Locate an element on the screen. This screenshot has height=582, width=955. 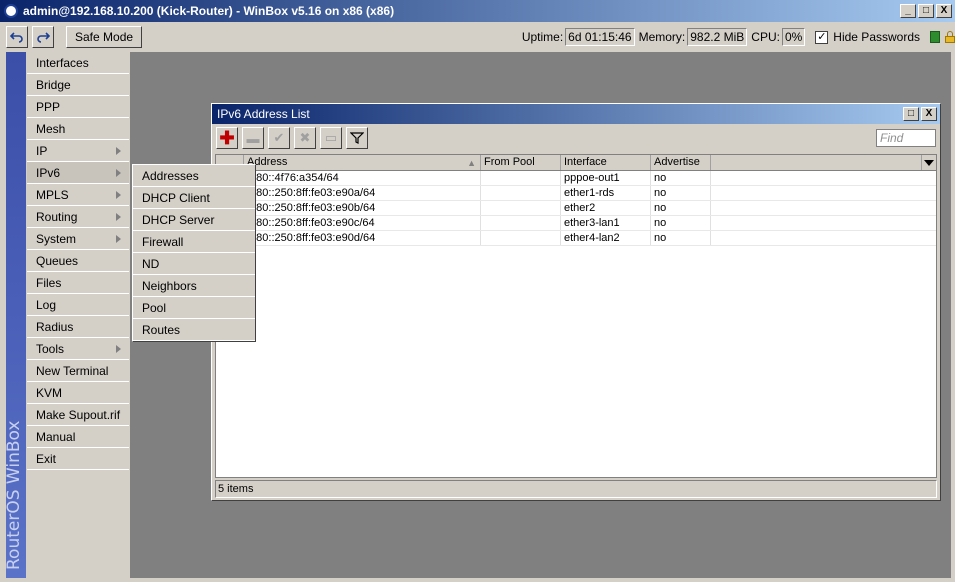
disable-button: ✖ is located at coordinates (305, 138).